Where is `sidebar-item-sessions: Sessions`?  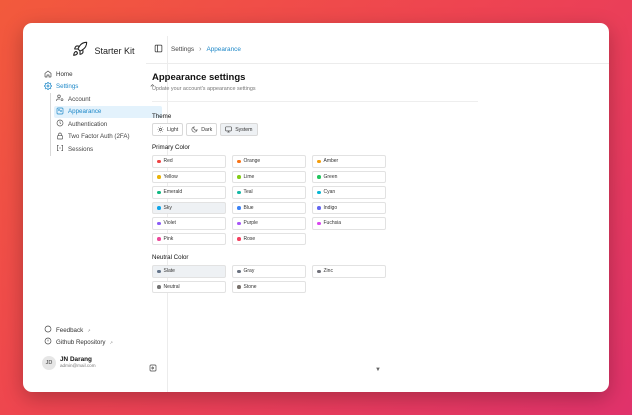
sidebar-item-sessions: Sessions is located at coordinates (109, 149).